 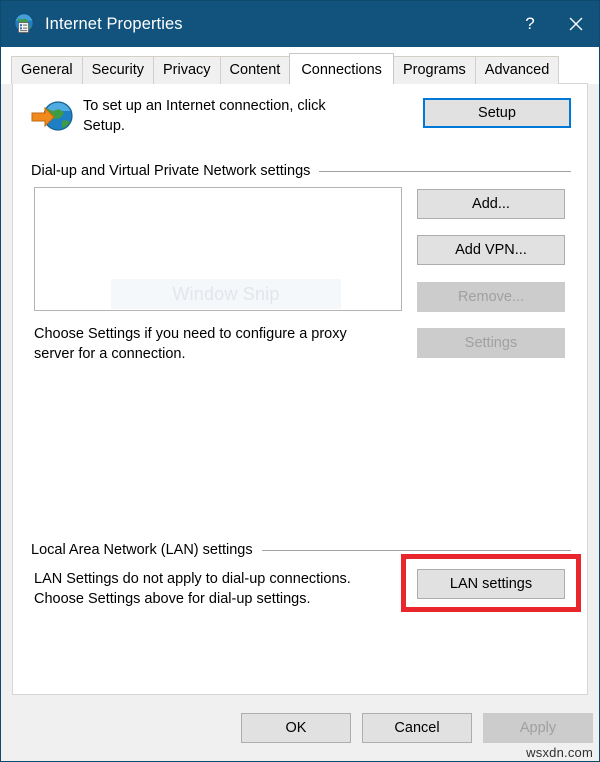 I want to click on internet-properties-icon, so click(x=24, y=24).